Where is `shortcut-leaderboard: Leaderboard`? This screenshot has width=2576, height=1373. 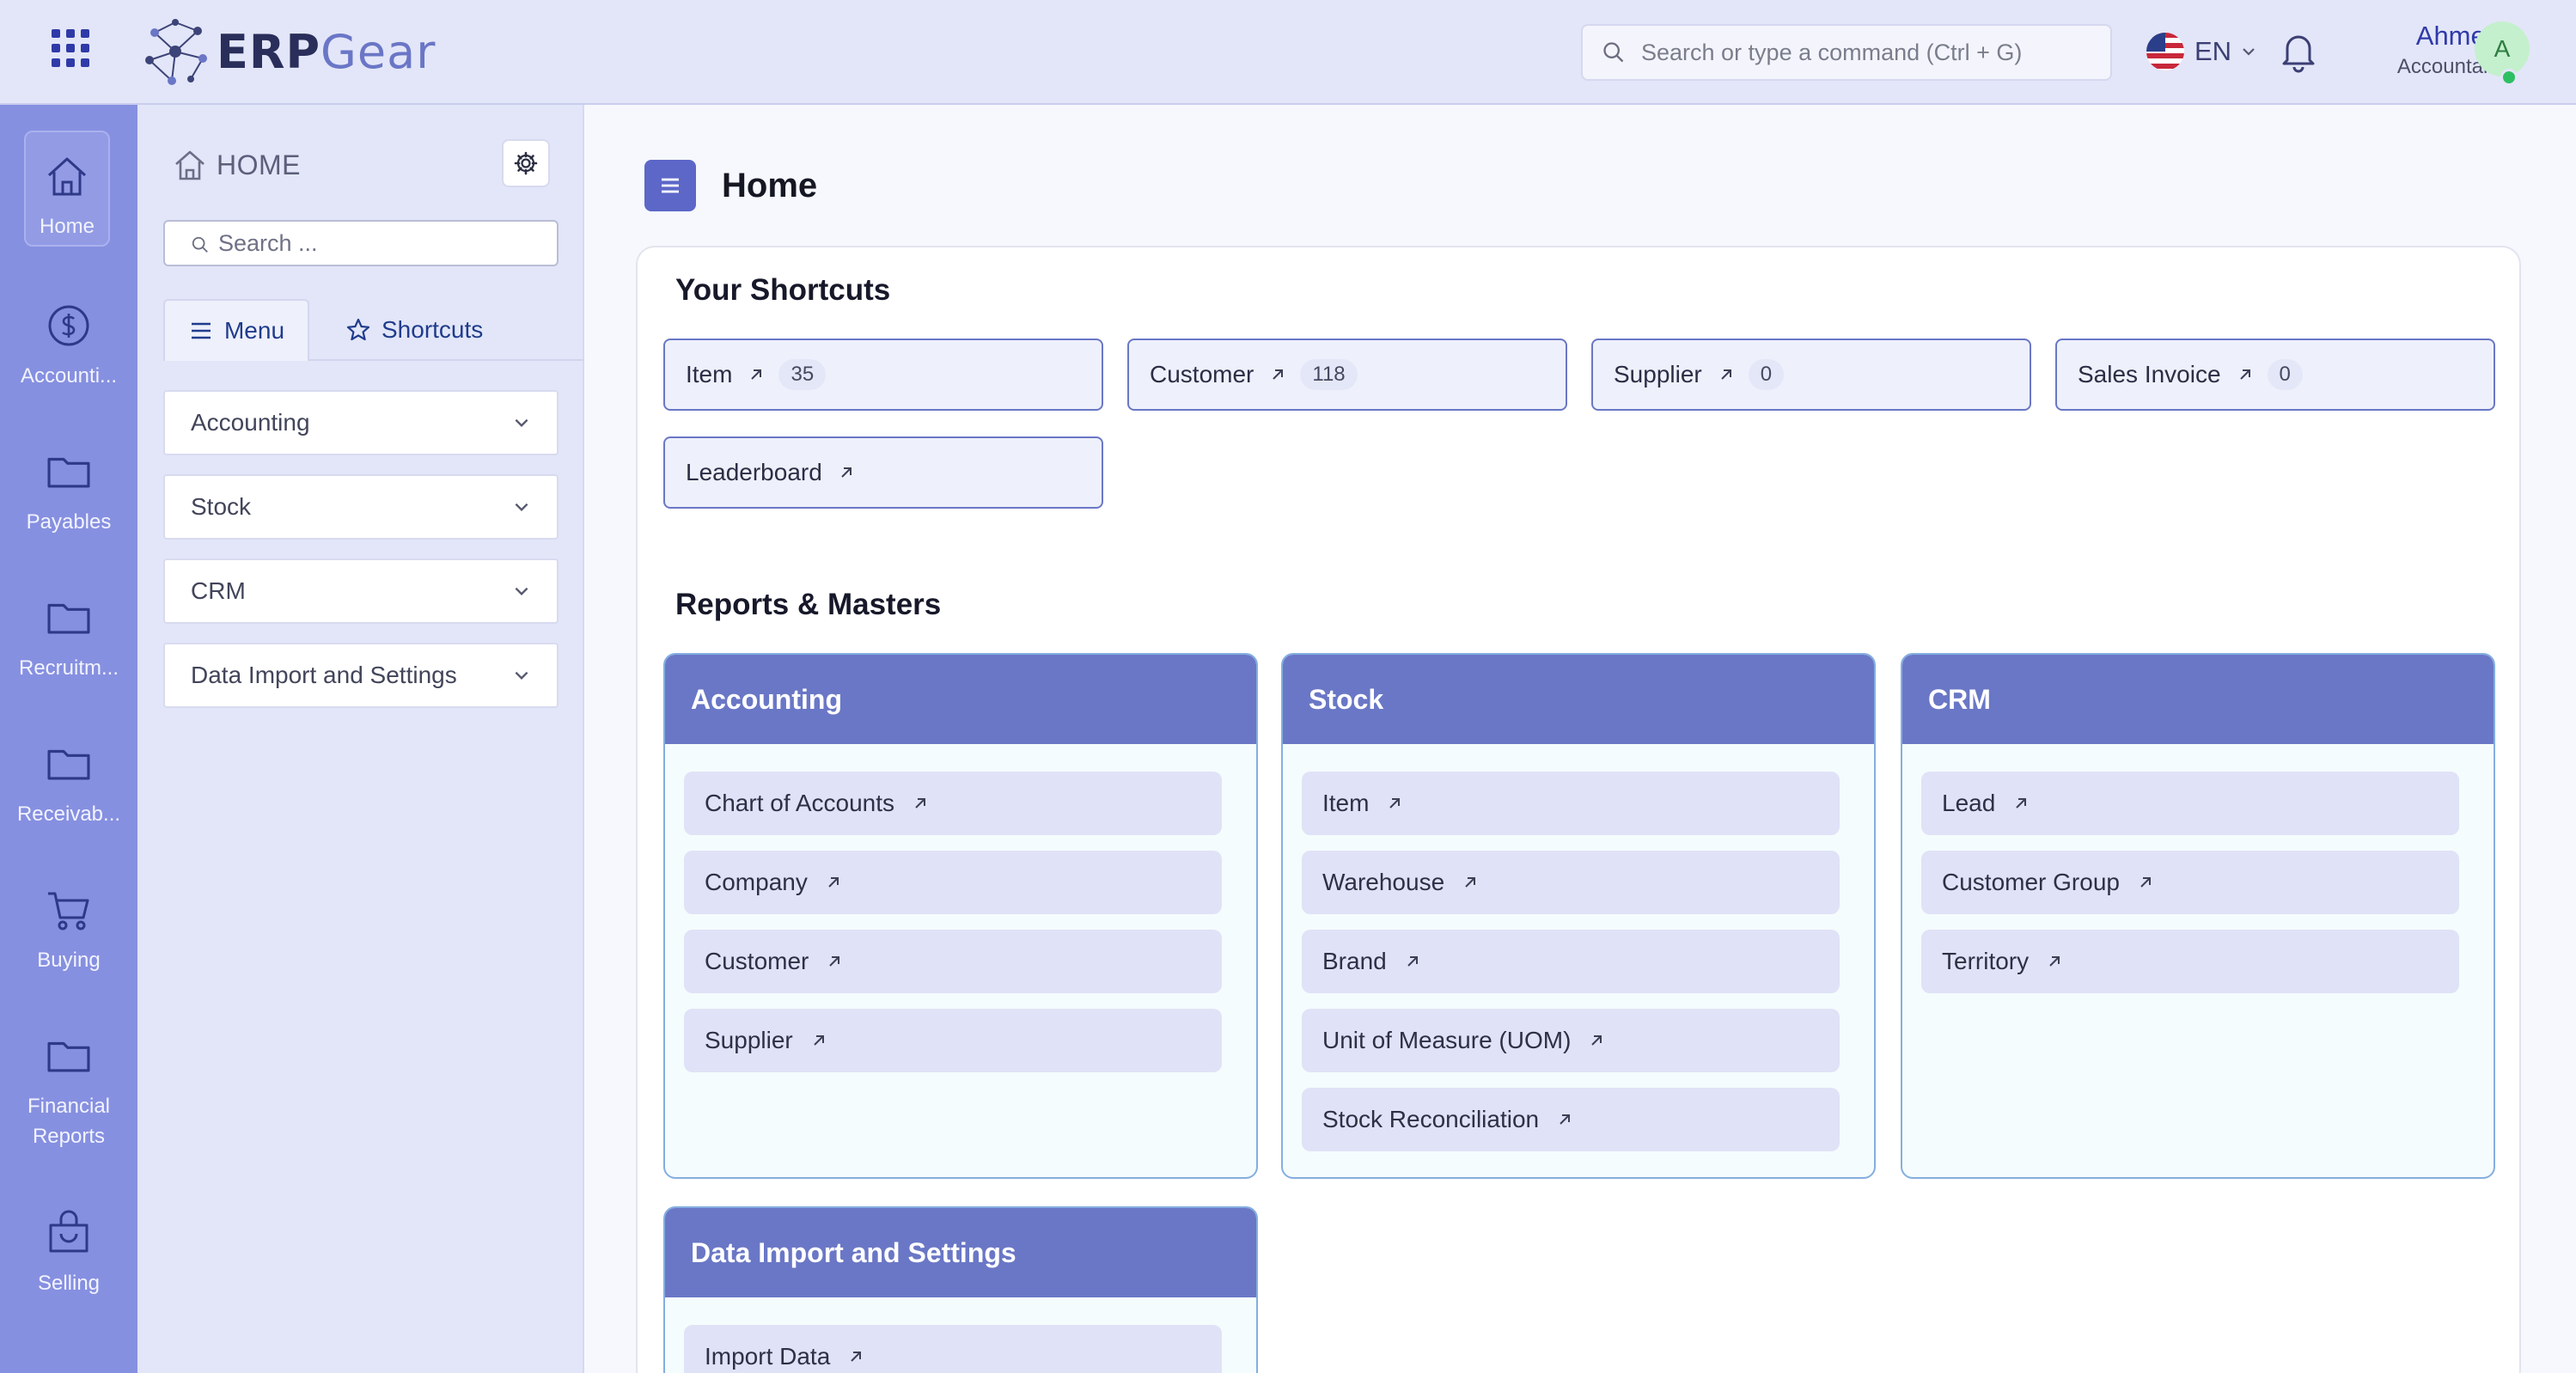
shortcut-leaderboard: Leaderboard is located at coordinates (883, 472).